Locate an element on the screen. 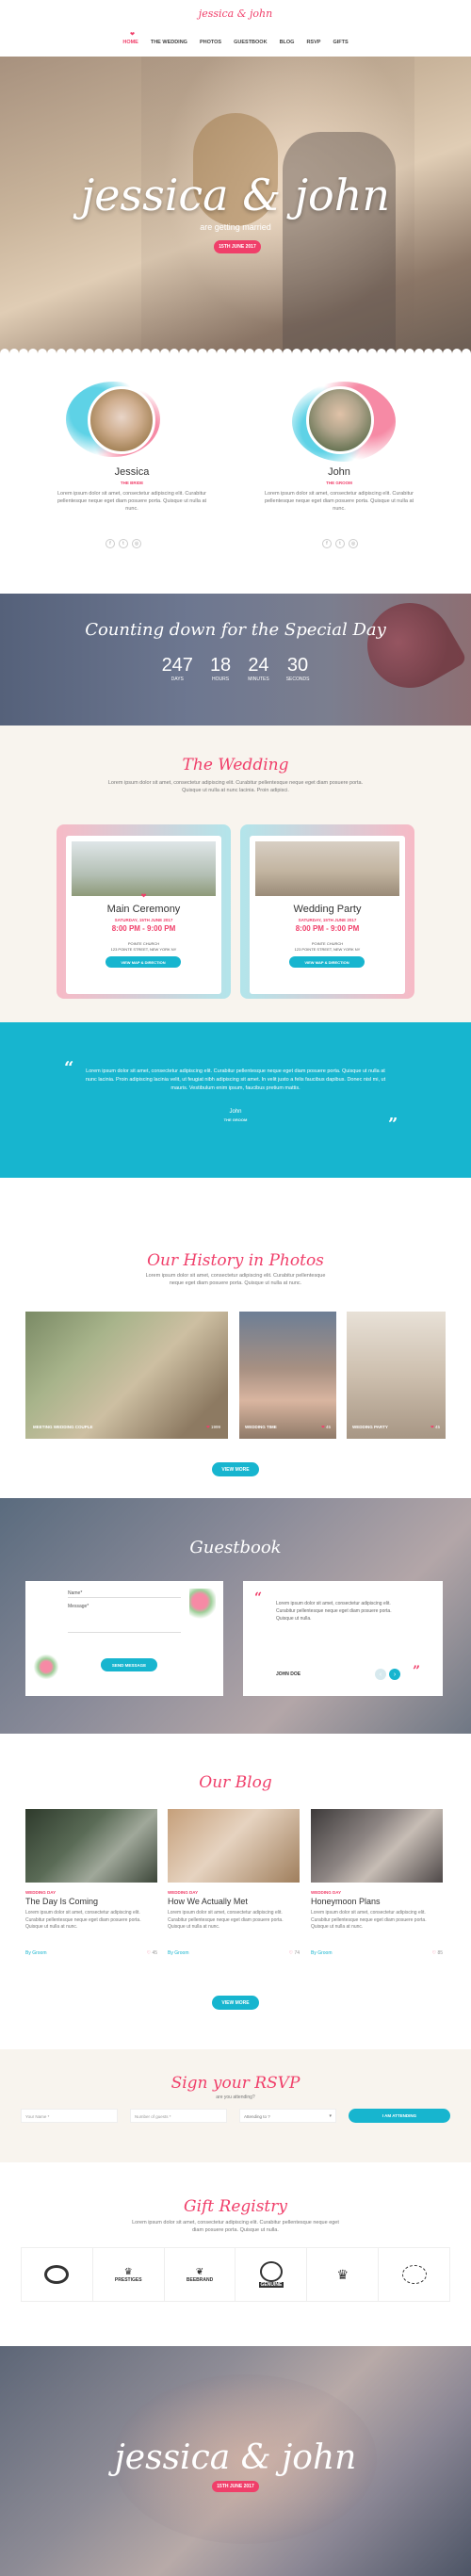  emblem-icon: ♛ is located at coordinates (342, 2274).